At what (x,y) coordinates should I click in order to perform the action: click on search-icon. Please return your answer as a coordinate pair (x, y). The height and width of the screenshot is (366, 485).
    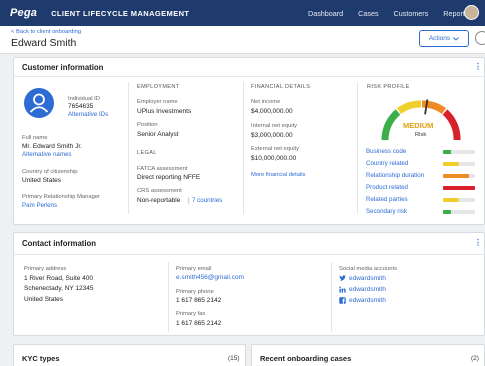
    Looking at the image, I should click on (480, 38).